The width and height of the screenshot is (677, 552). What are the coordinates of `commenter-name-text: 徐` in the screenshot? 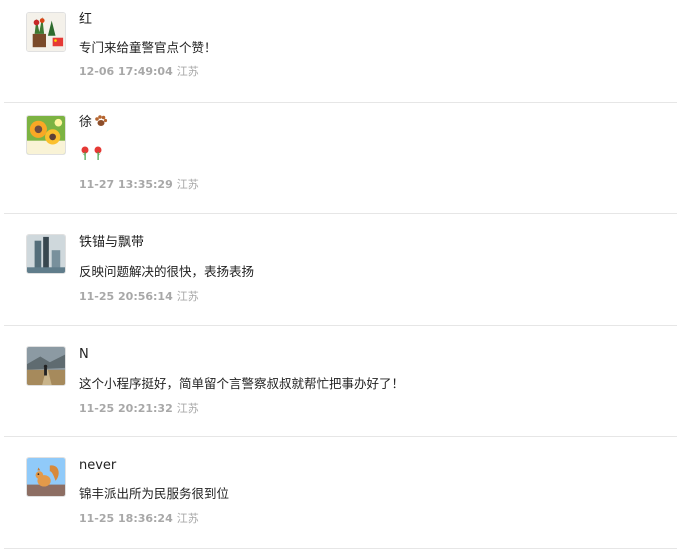 It's located at (86, 122).